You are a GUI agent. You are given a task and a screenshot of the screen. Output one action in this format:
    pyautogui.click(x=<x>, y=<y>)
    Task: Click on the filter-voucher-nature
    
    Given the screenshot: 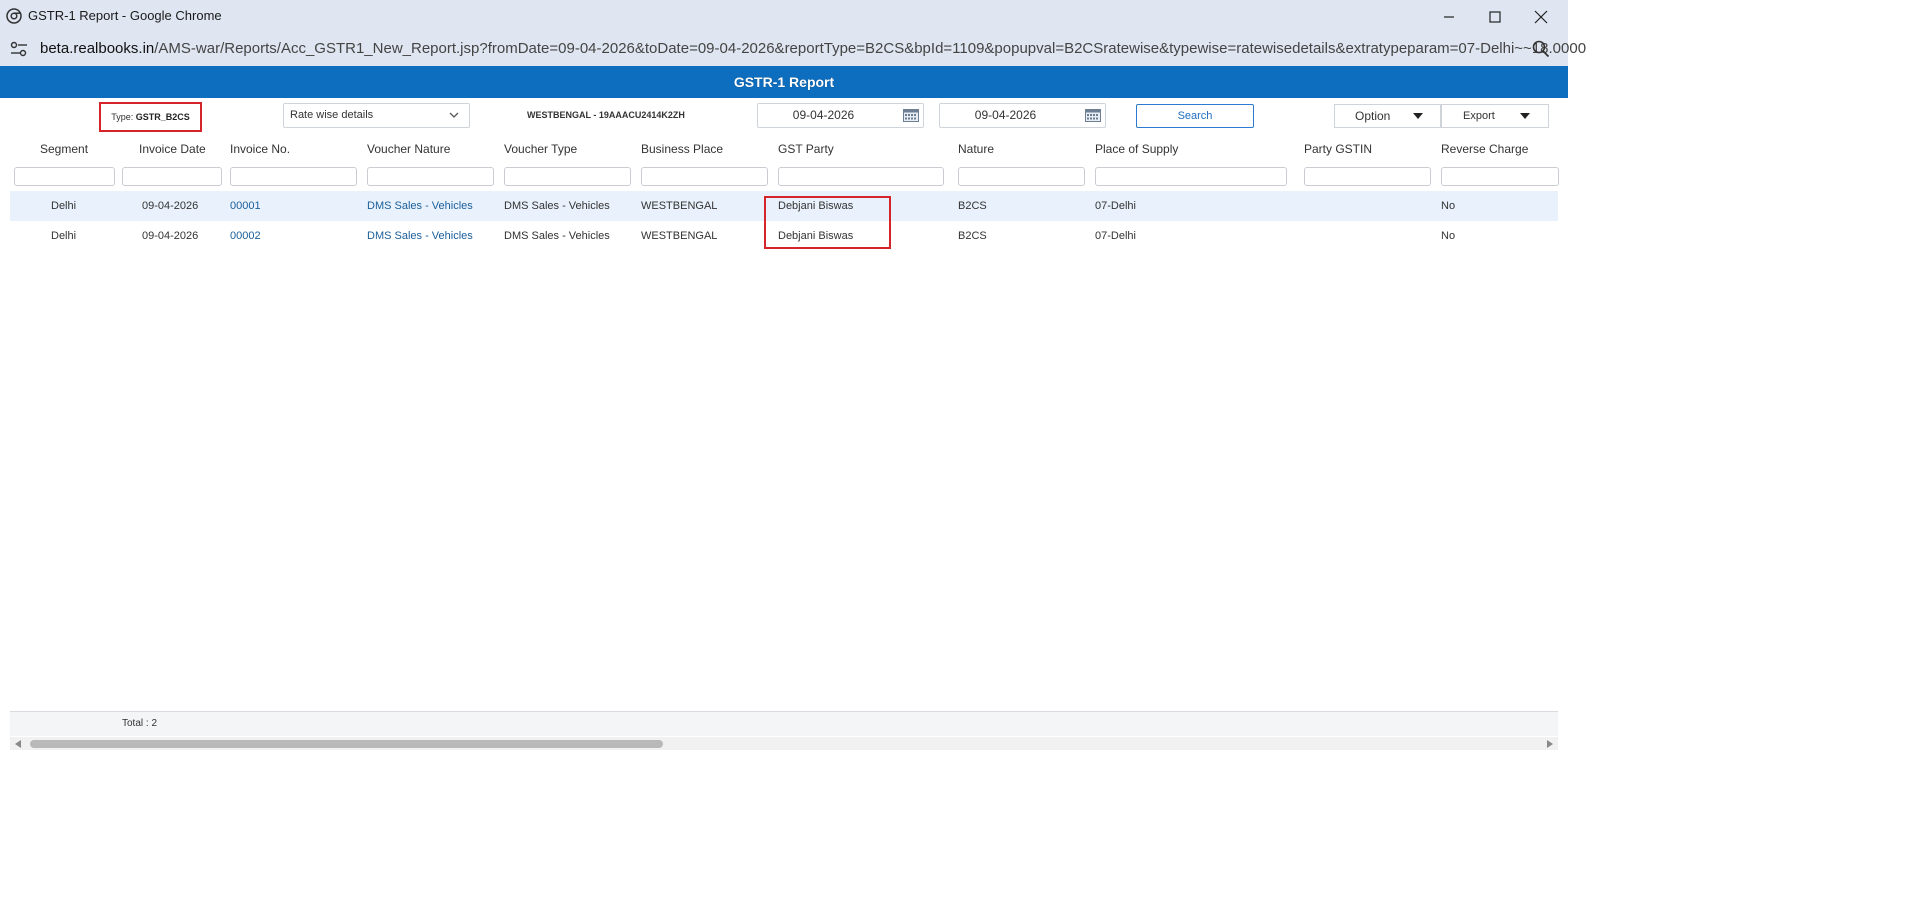 What is the action you would take?
    pyautogui.click(x=430, y=176)
    